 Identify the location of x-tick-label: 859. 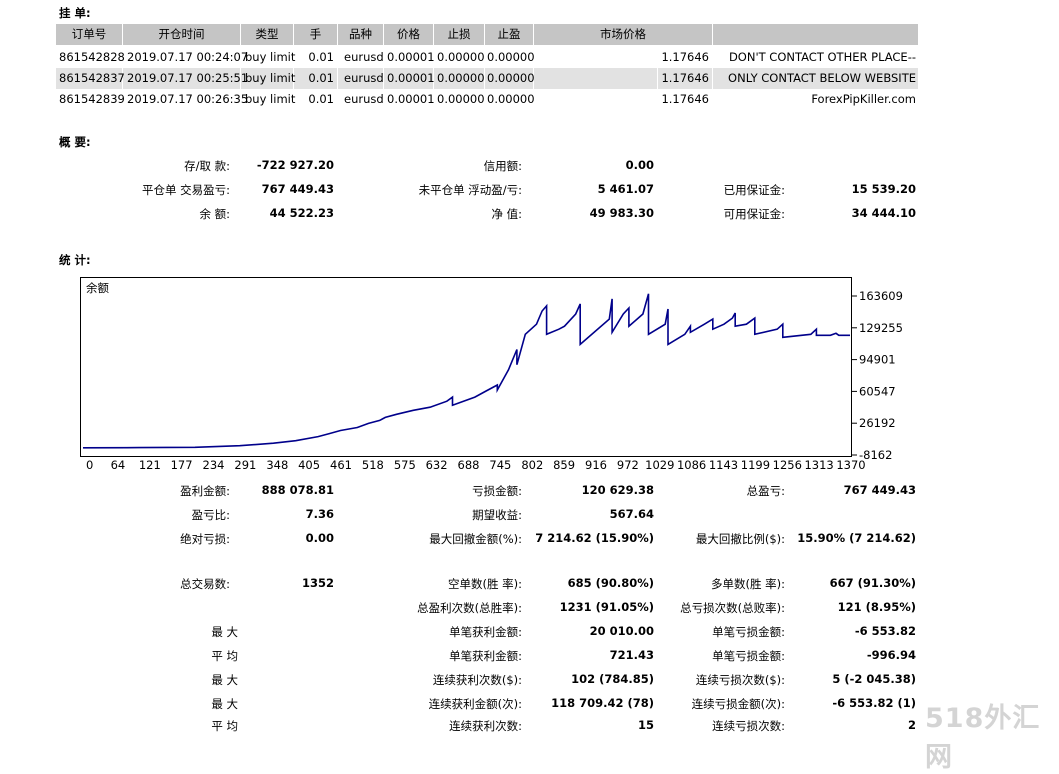
(564, 465).